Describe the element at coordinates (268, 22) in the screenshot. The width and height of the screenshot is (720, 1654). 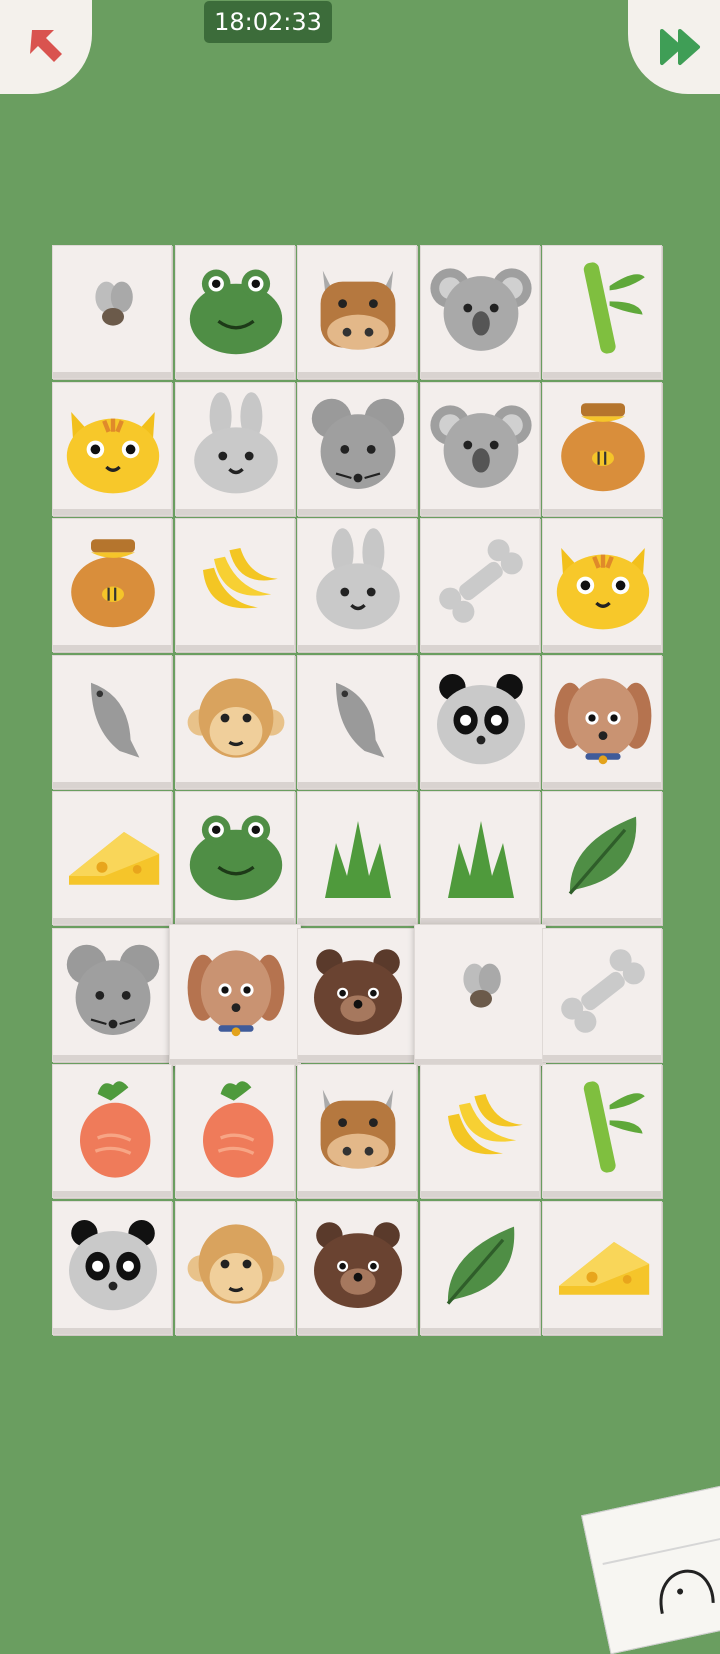
I see `time-display: 18:02:33` at that location.